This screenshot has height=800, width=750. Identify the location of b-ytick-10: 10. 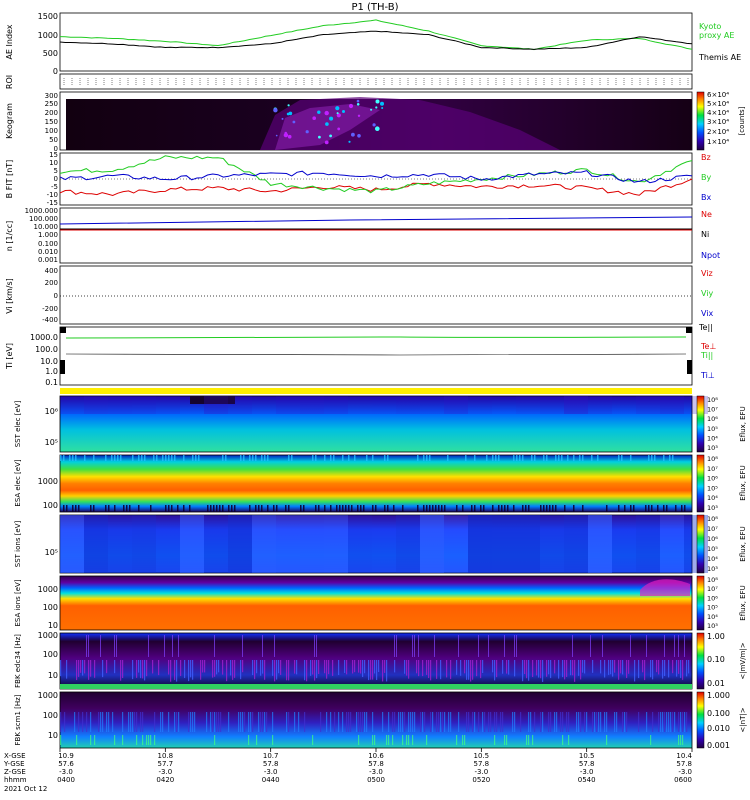
(53, 163).